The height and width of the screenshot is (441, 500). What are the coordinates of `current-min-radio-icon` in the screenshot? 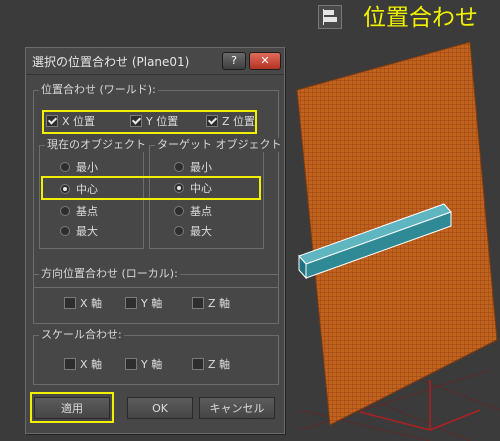 It's located at (65, 167).